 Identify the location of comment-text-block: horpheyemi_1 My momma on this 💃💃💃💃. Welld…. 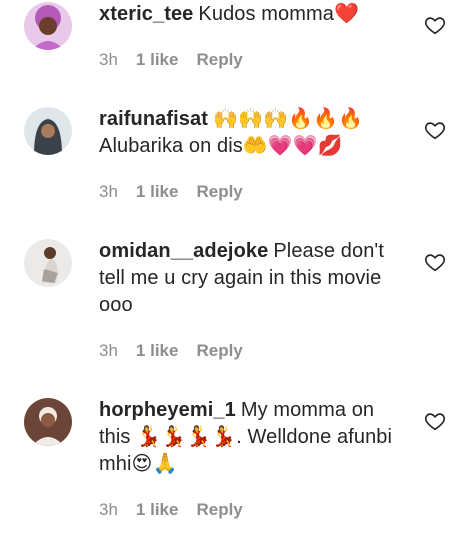
(251, 437).